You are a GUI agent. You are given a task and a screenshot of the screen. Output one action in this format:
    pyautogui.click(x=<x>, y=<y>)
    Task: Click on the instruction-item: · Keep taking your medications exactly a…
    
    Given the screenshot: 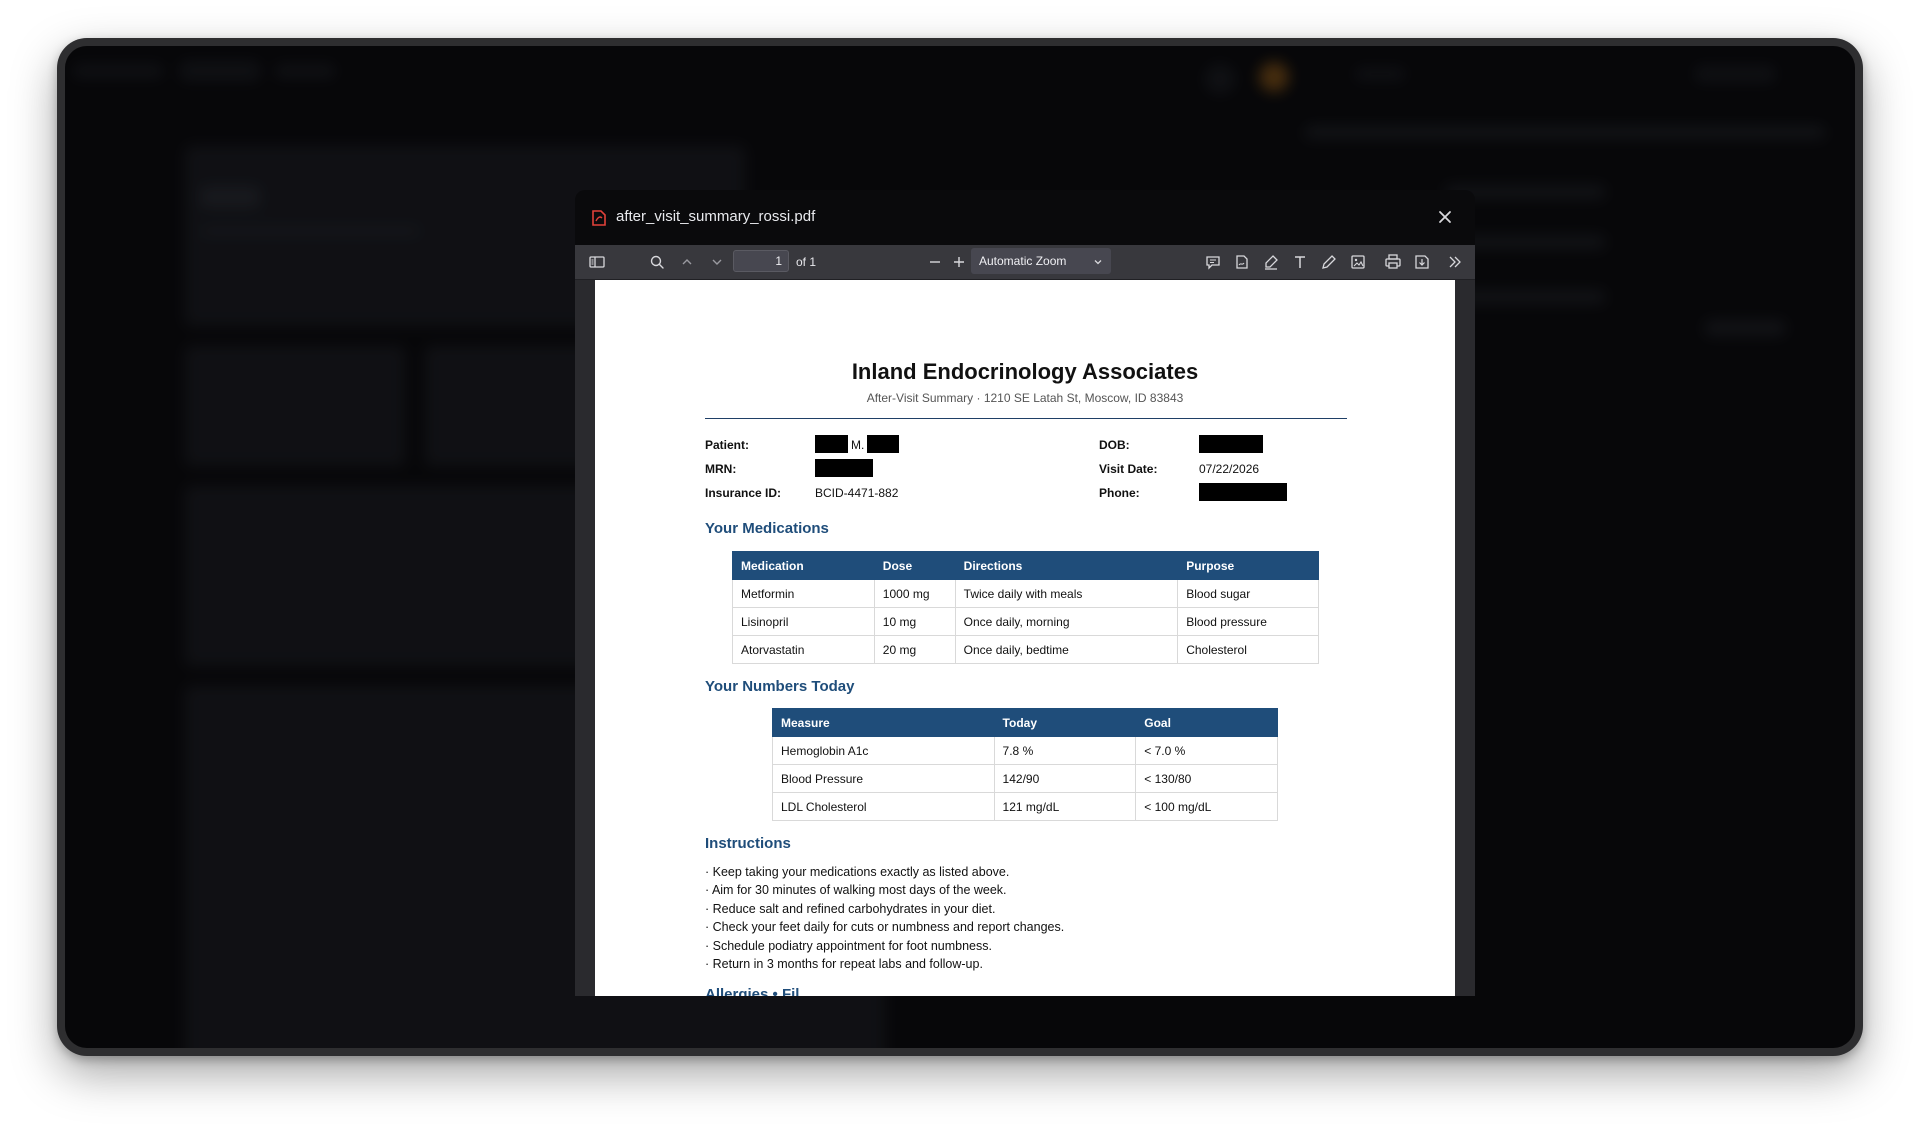 What is the action you would take?
    pyautogui.click(x=857, y=872)
    